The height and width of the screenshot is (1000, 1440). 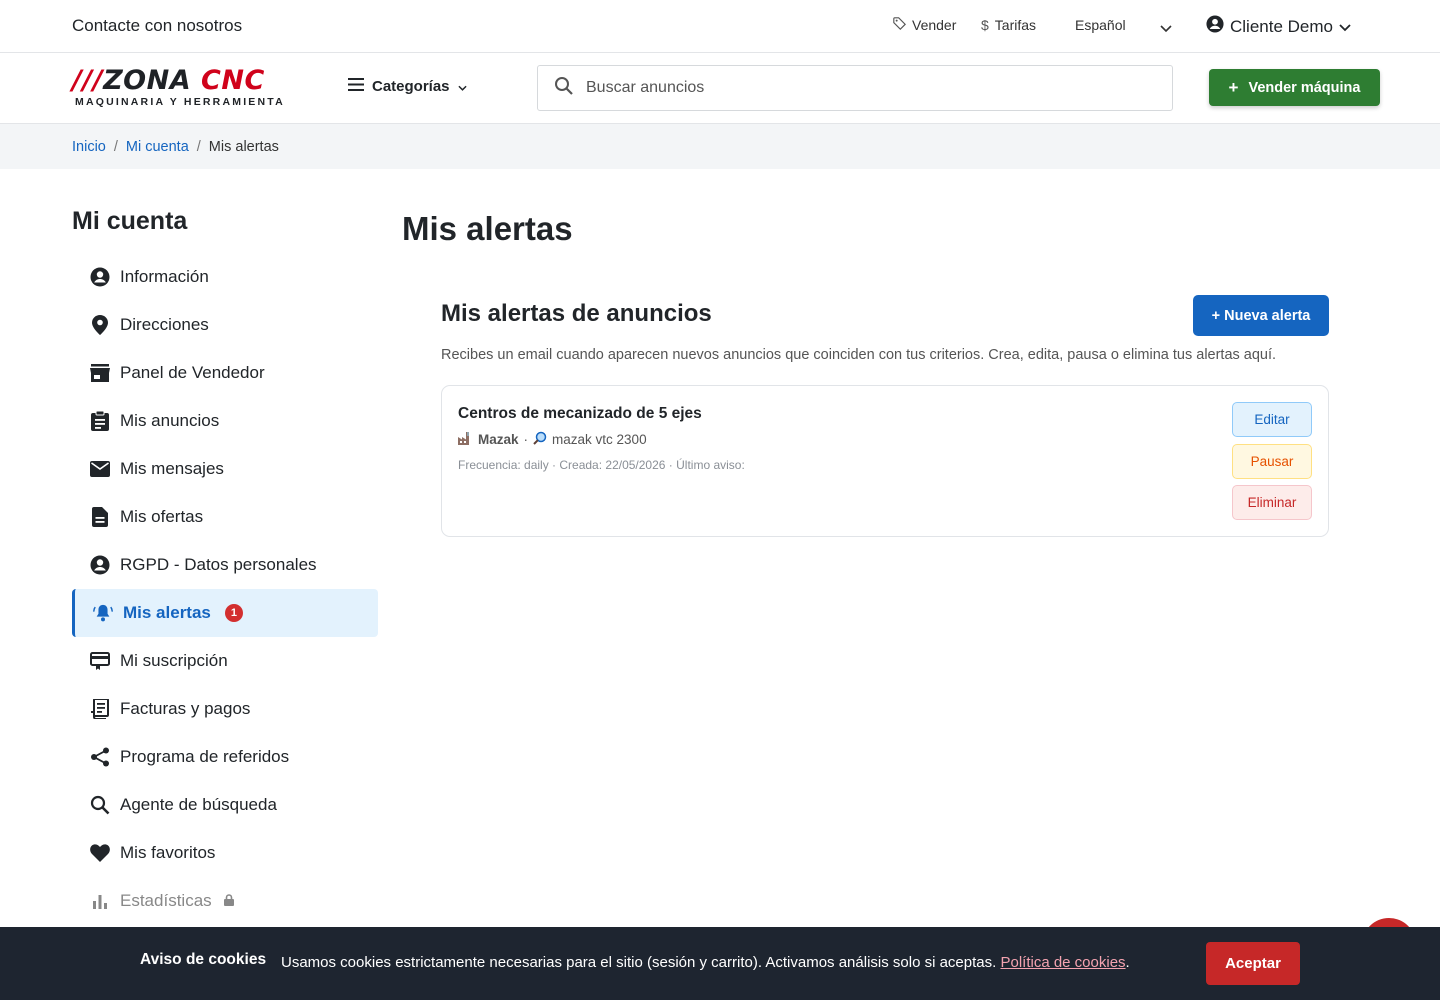 What do you see at coordinates (164, 324) in the screenshot?
I see `sidebar-item-label: Direcciones` at bounding box center [164, 324].